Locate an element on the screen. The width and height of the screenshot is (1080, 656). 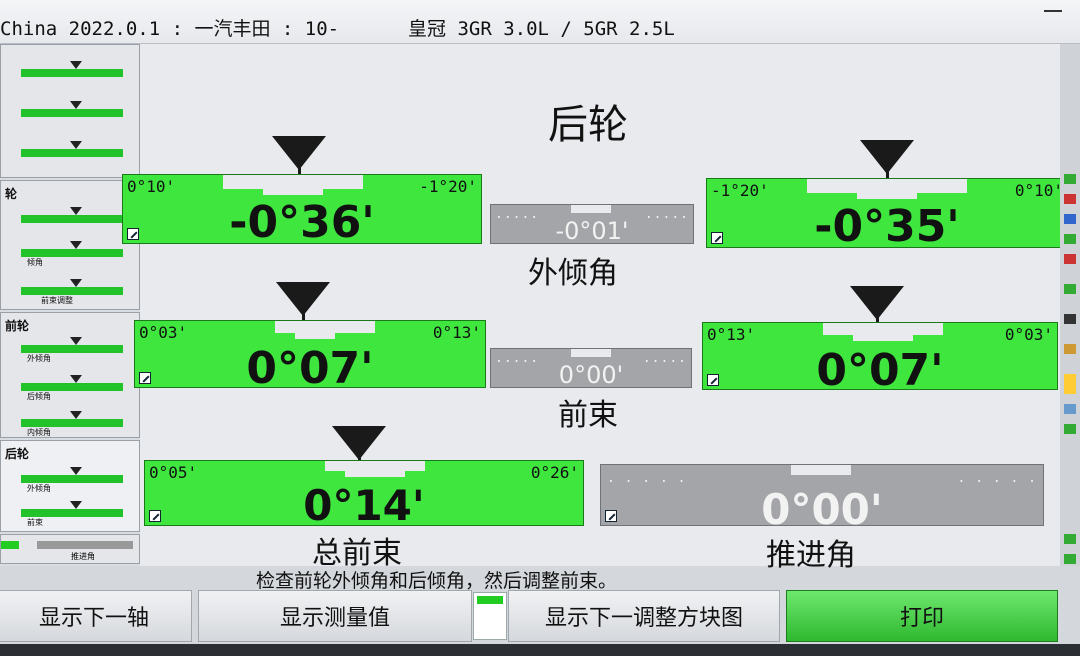
range-left: 0°10' is located at coordinates (151, 186).